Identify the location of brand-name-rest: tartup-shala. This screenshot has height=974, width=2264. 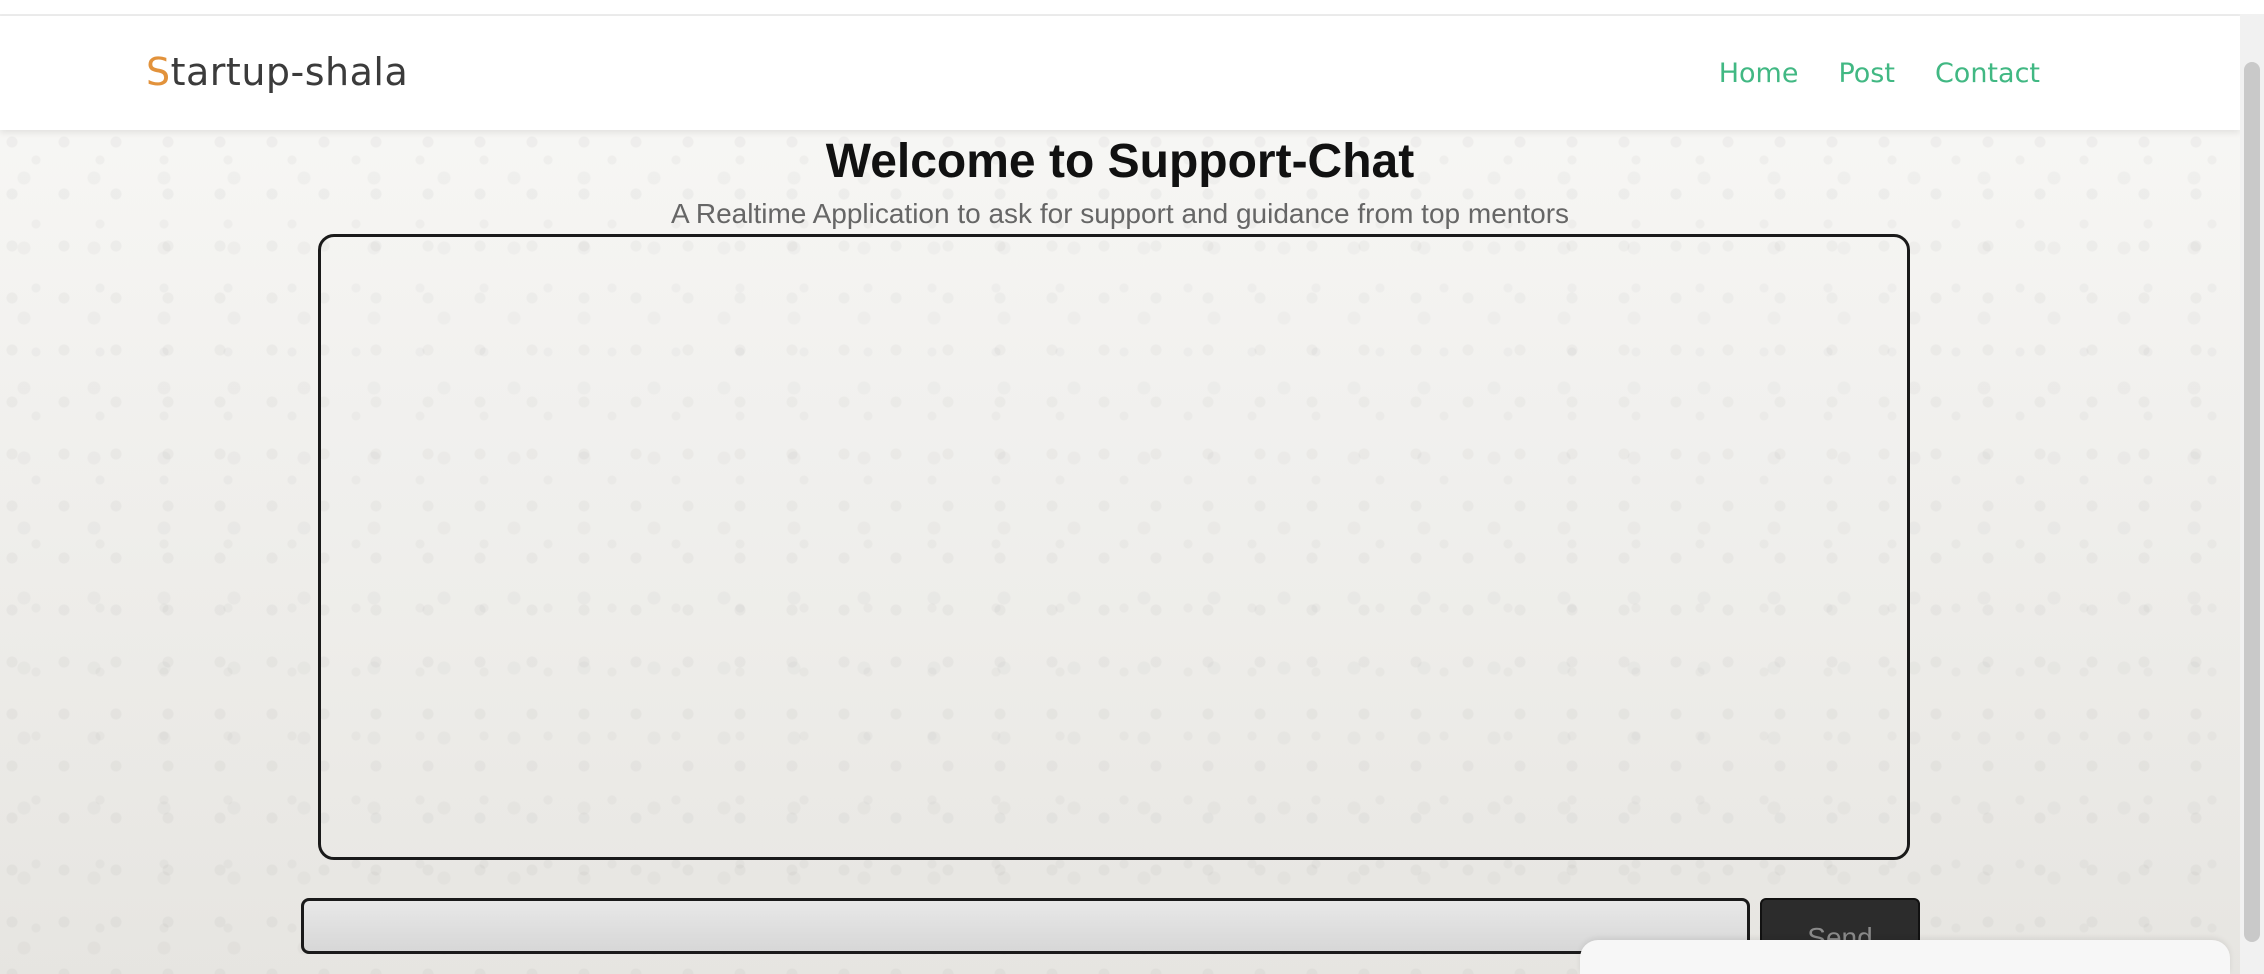
(289, 72).